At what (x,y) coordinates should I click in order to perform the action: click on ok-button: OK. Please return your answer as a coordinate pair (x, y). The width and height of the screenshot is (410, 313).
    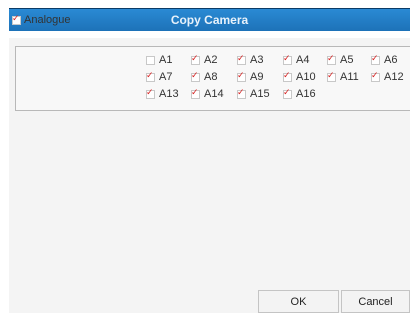
    Looking at the image, I should click on (298, 301).